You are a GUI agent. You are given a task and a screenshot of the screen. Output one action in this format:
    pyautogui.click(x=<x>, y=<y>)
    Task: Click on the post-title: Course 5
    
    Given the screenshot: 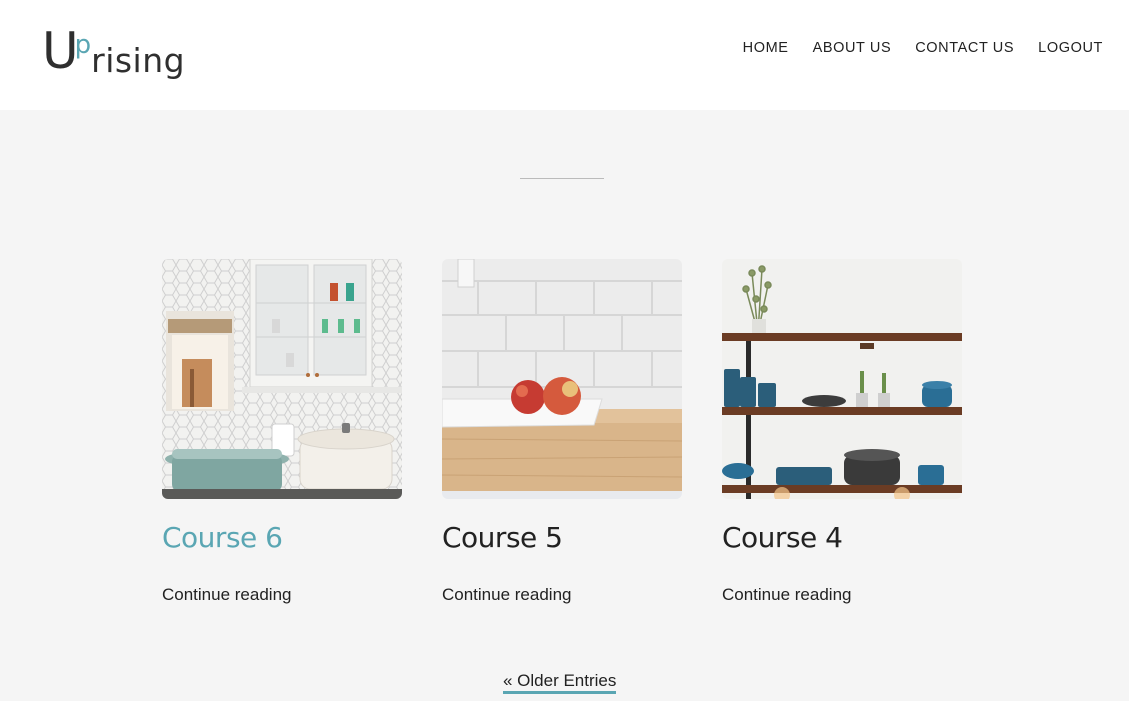 What is the action you would take?
    pyautogui.click(x=562, y=538)
    